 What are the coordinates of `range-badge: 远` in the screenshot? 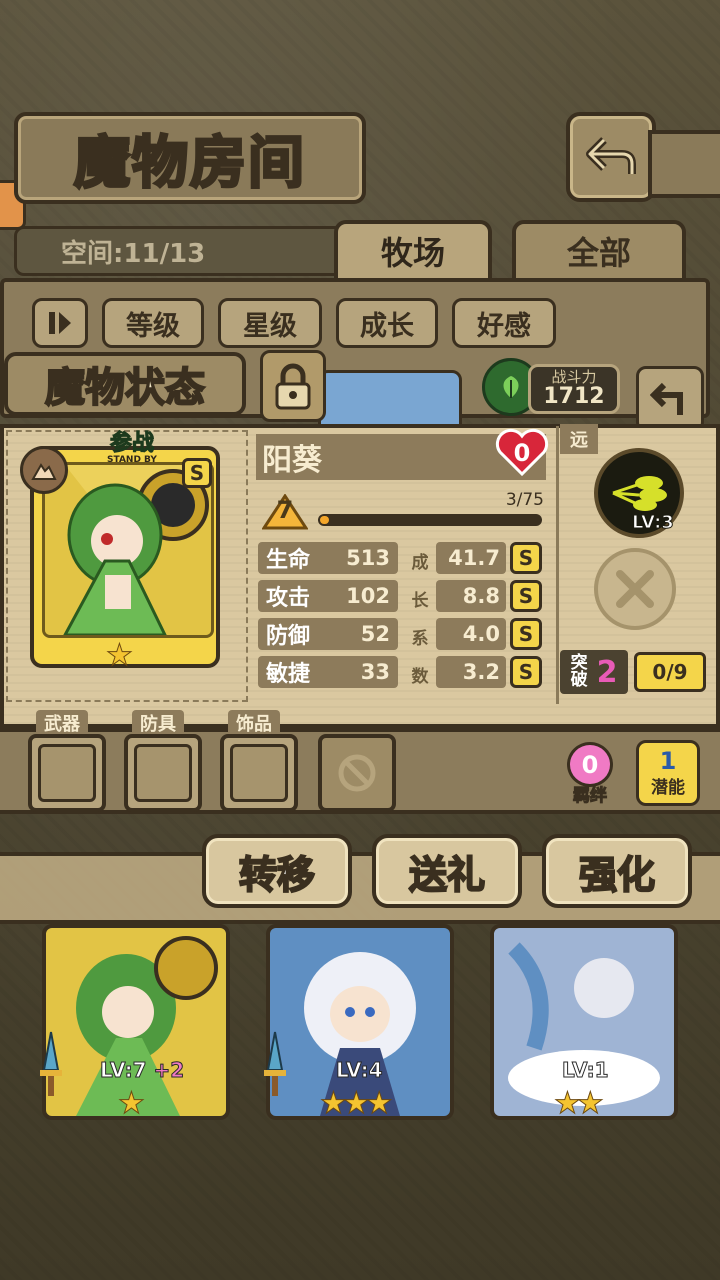 It's located at (579, 439).